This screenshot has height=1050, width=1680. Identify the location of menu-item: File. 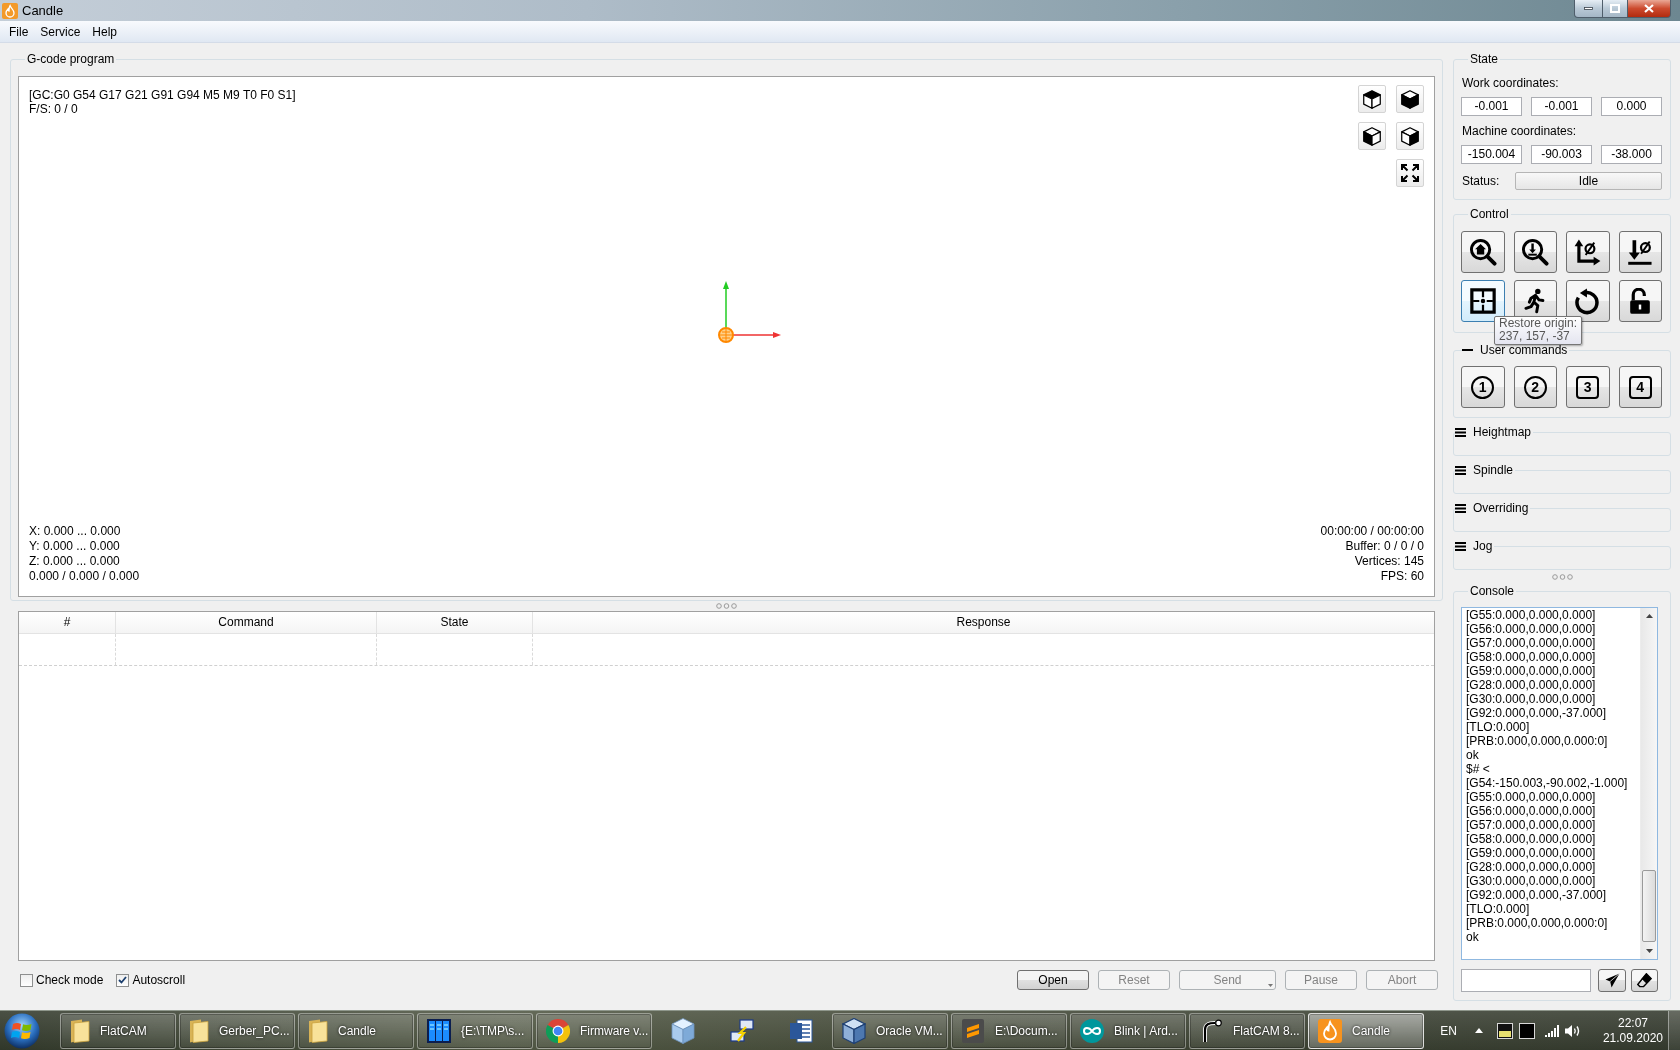
(19, 31).